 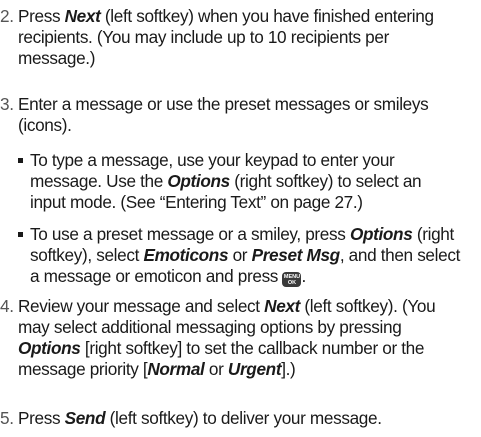 What do you see at coordinates (325, 181) in the screenshot?
I see `text-run: (right softkey) to select an` at bounding box center [325, 181].